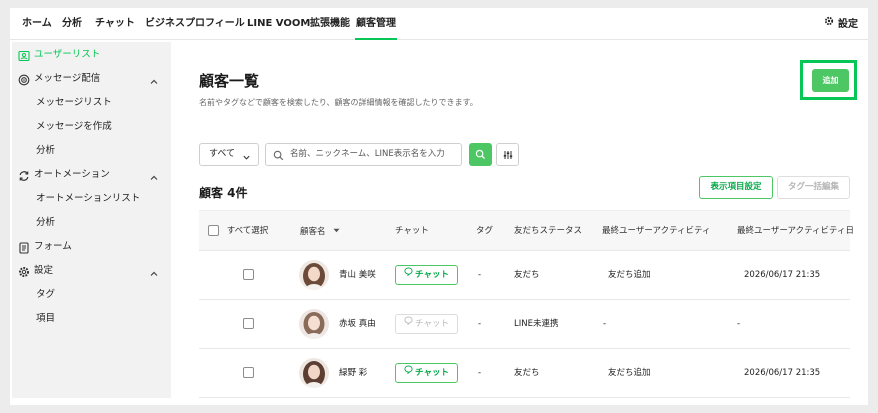 The height and width of the screenshot is (413, 878). What do you see at coordinates (24, 247) in the screenshot?
I see `form-icon` at bounding box center [24, 247].